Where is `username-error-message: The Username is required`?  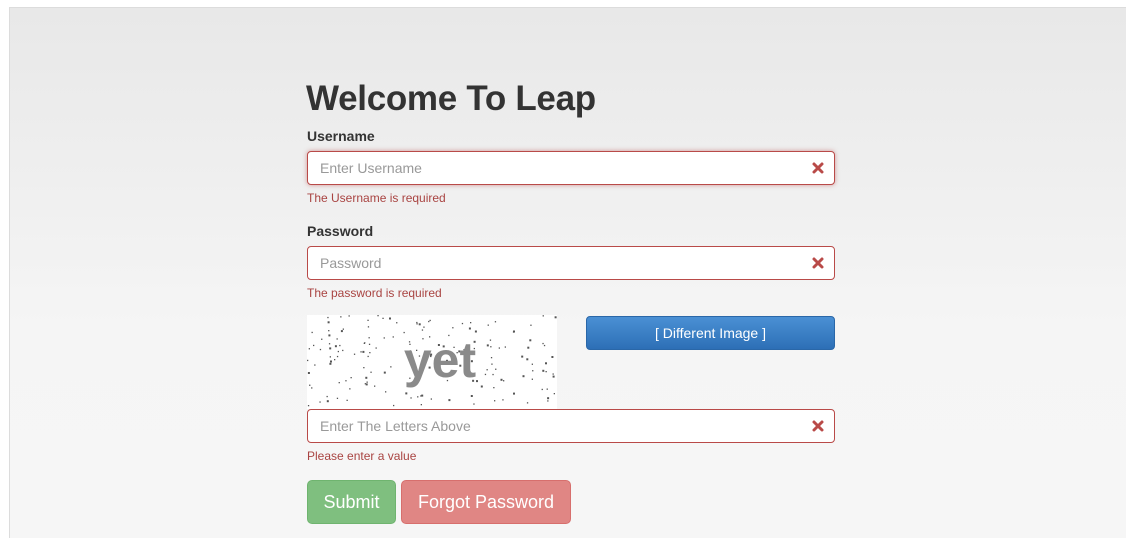 username-error-message: The Username is required is located at coordinates (376, 198).